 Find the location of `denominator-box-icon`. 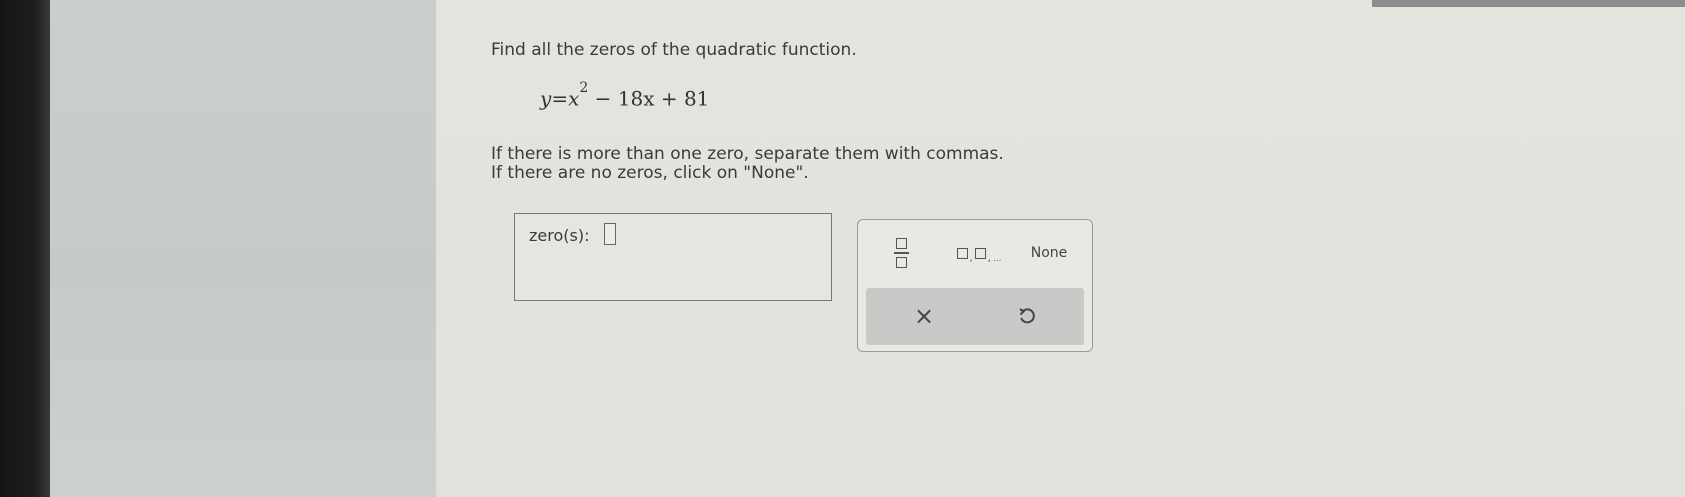

denominator-box-icon is located at coordinates (901, 262).